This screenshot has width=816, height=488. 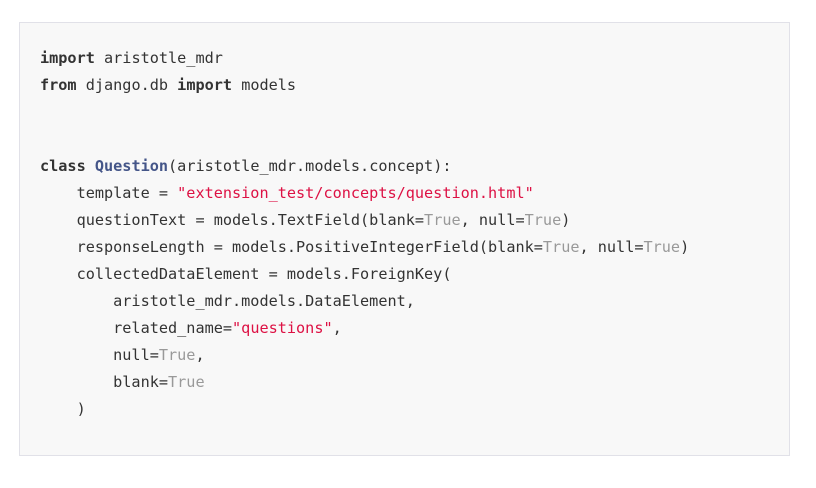 What do you see at coordinates (58, 85) in the screenshot?
I see `keyword-token: from` at bounding box center [58, 85].